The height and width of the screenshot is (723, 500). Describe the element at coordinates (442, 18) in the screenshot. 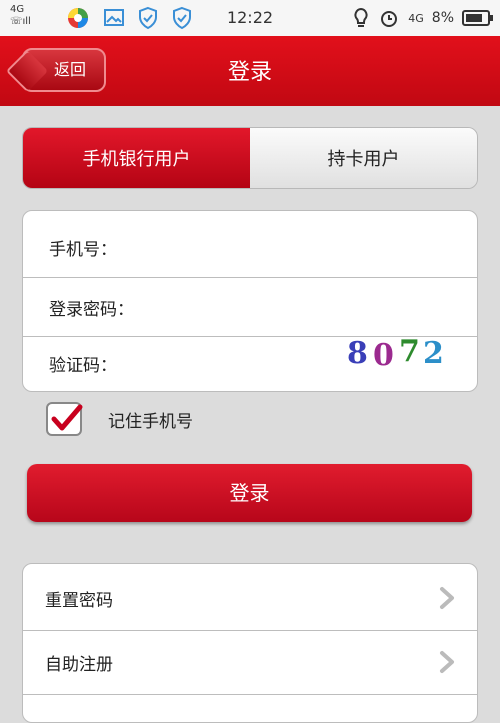

I see `battery-percent: 8%` at that location.